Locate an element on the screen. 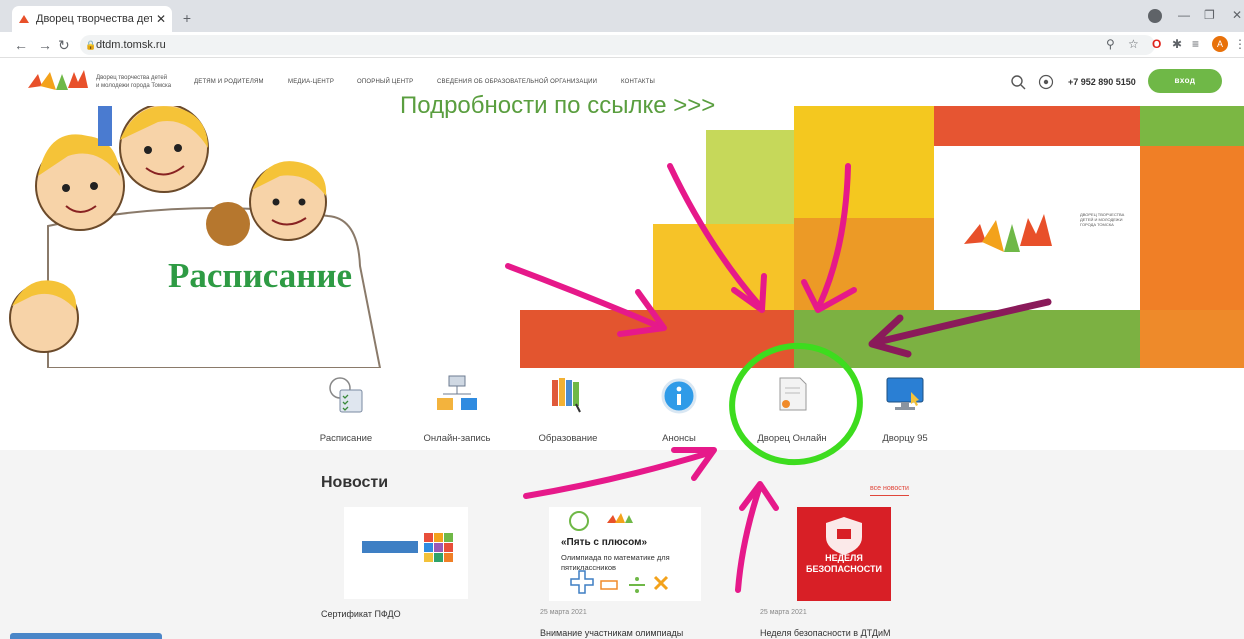 This screenshot has width=1244, height=639. tile-label: Образование is located at coordinates (568, 438).